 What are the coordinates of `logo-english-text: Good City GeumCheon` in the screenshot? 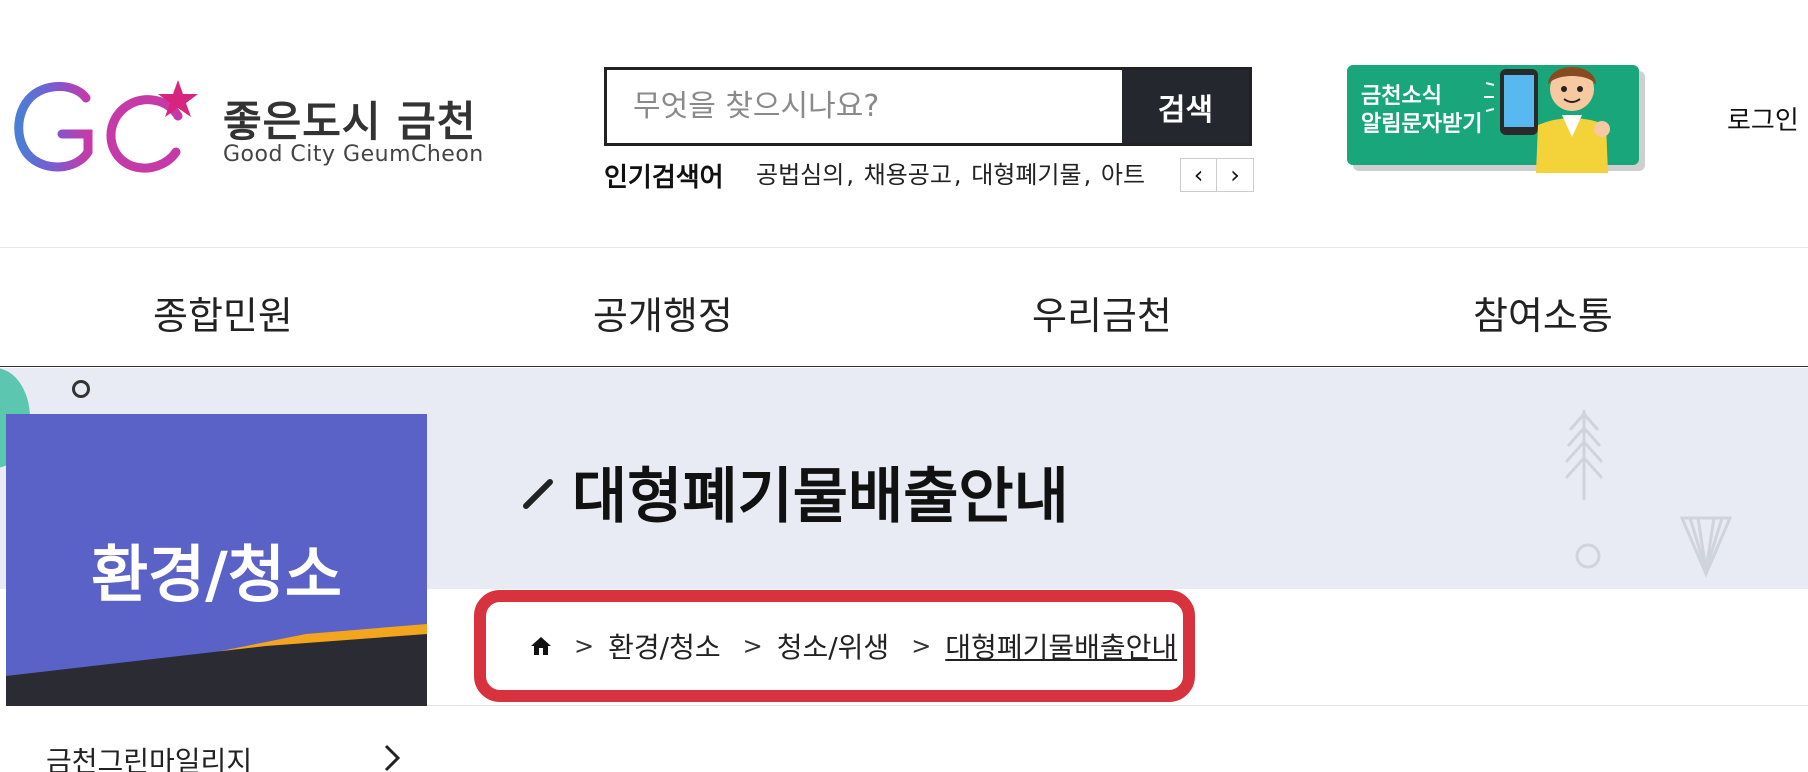 It's located at (353, 154).